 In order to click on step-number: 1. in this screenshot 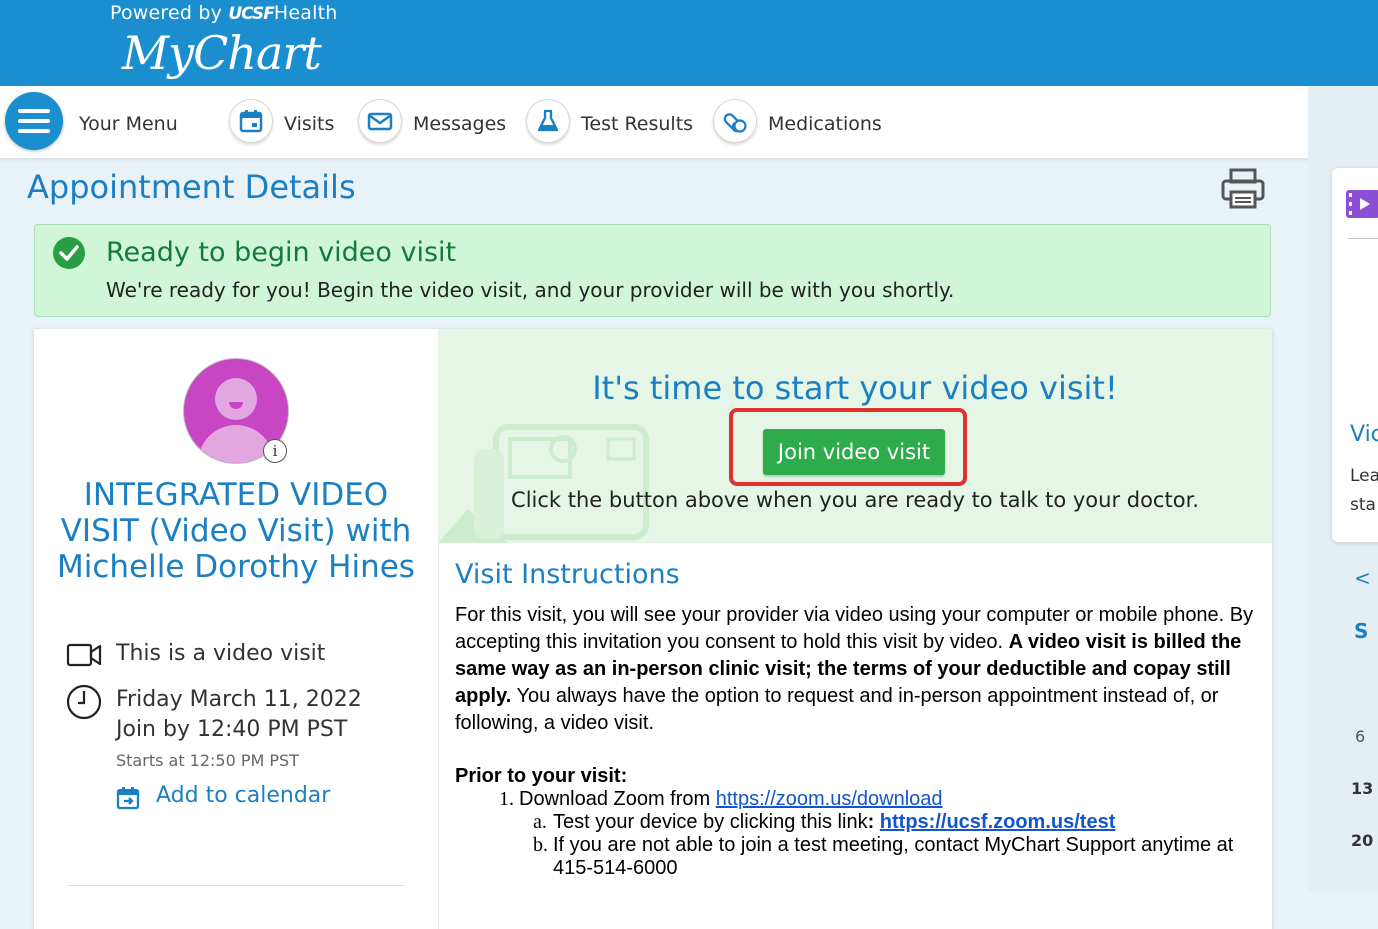, I will do `click(506, 799)`.